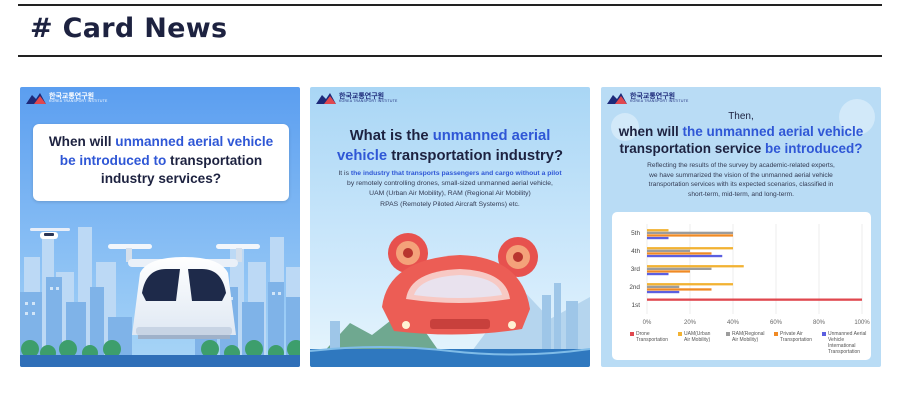 This screenshot has height=407, width=900. What do you see at coordinates (129, 28) in the screenshot?
I see `section-title: # Card News` at bounding box center [129, 28].